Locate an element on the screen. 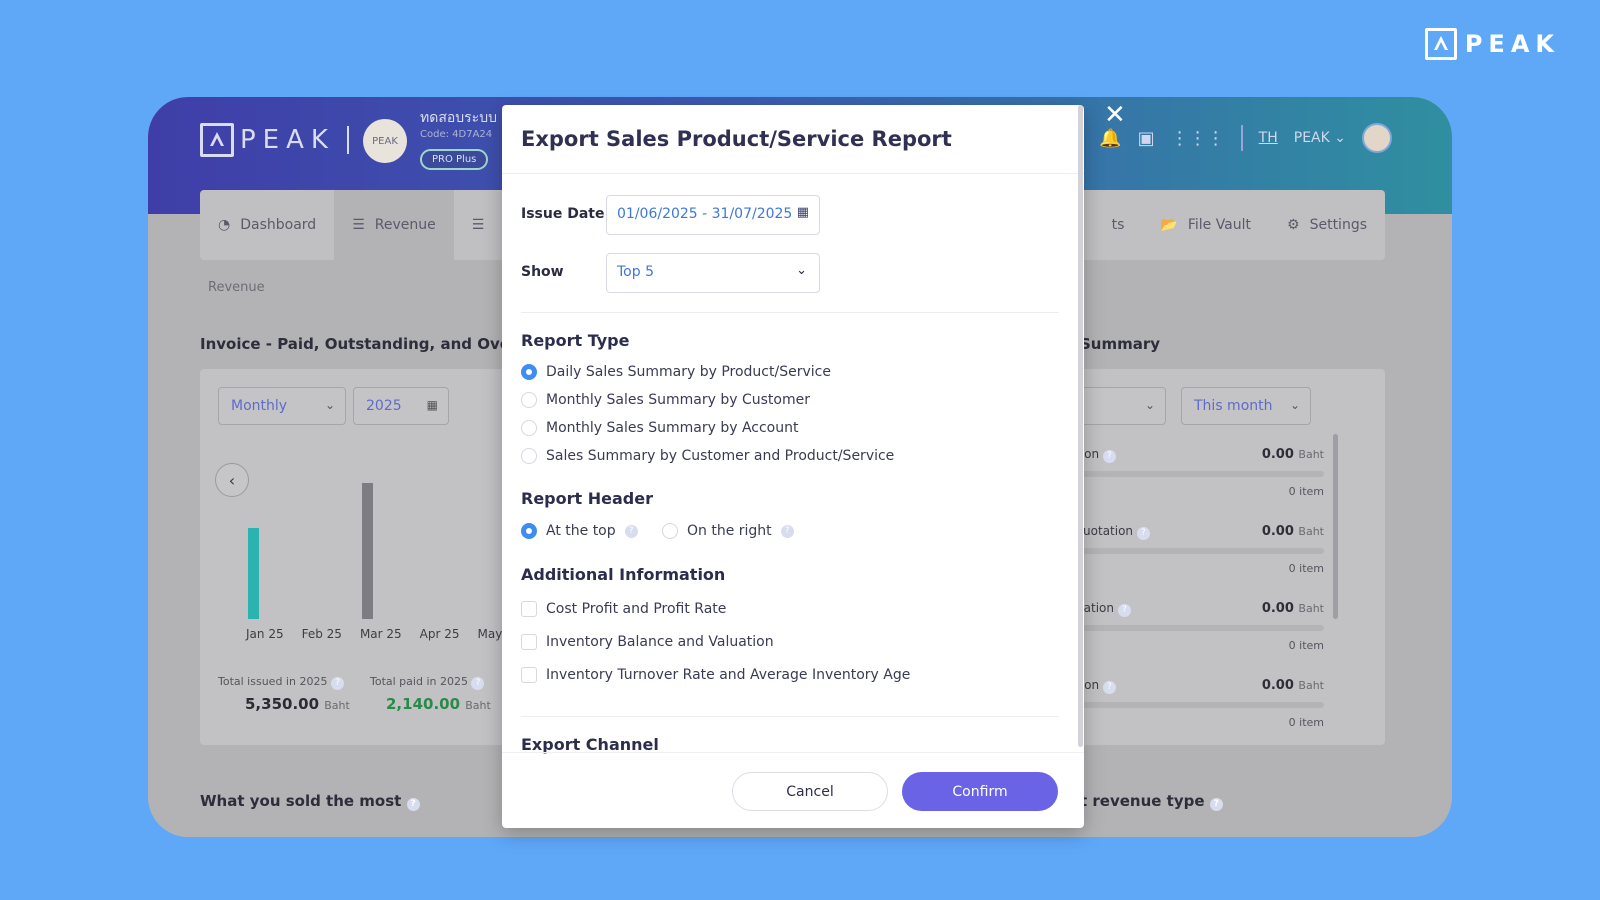 The width and height of the screenshot is (1600, 900). nav-settings: ⚙ Settings is located at coordinates (1327, 225).